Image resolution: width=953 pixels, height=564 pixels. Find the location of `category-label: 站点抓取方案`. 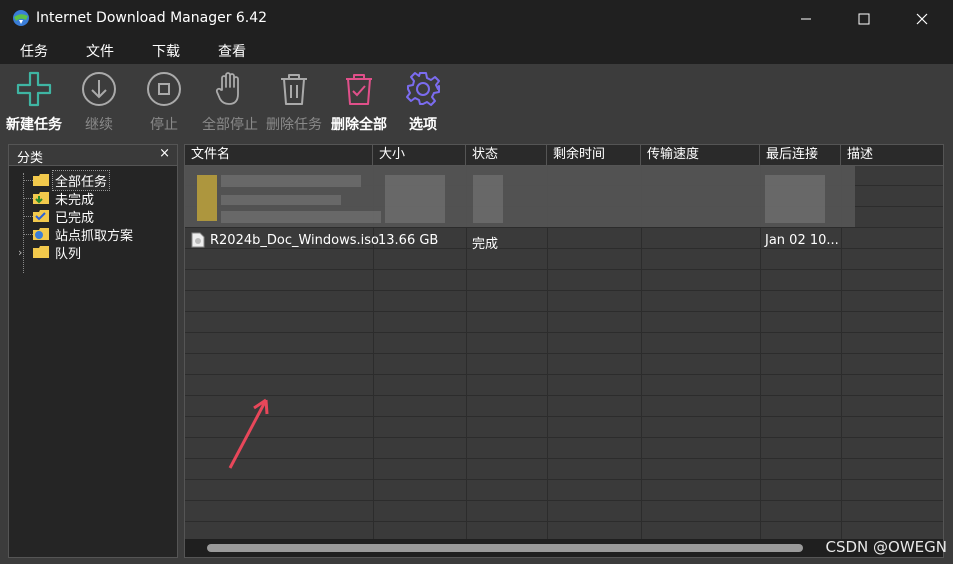

category-label: 站点抓取方案 is located at coordinates (94, 236).